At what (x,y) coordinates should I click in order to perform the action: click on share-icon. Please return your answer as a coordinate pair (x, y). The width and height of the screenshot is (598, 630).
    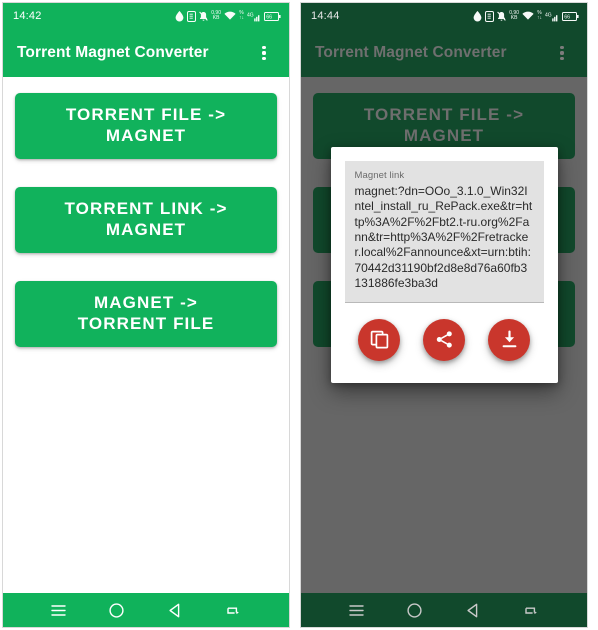
    Looking at the image, I should click on (444, 339).